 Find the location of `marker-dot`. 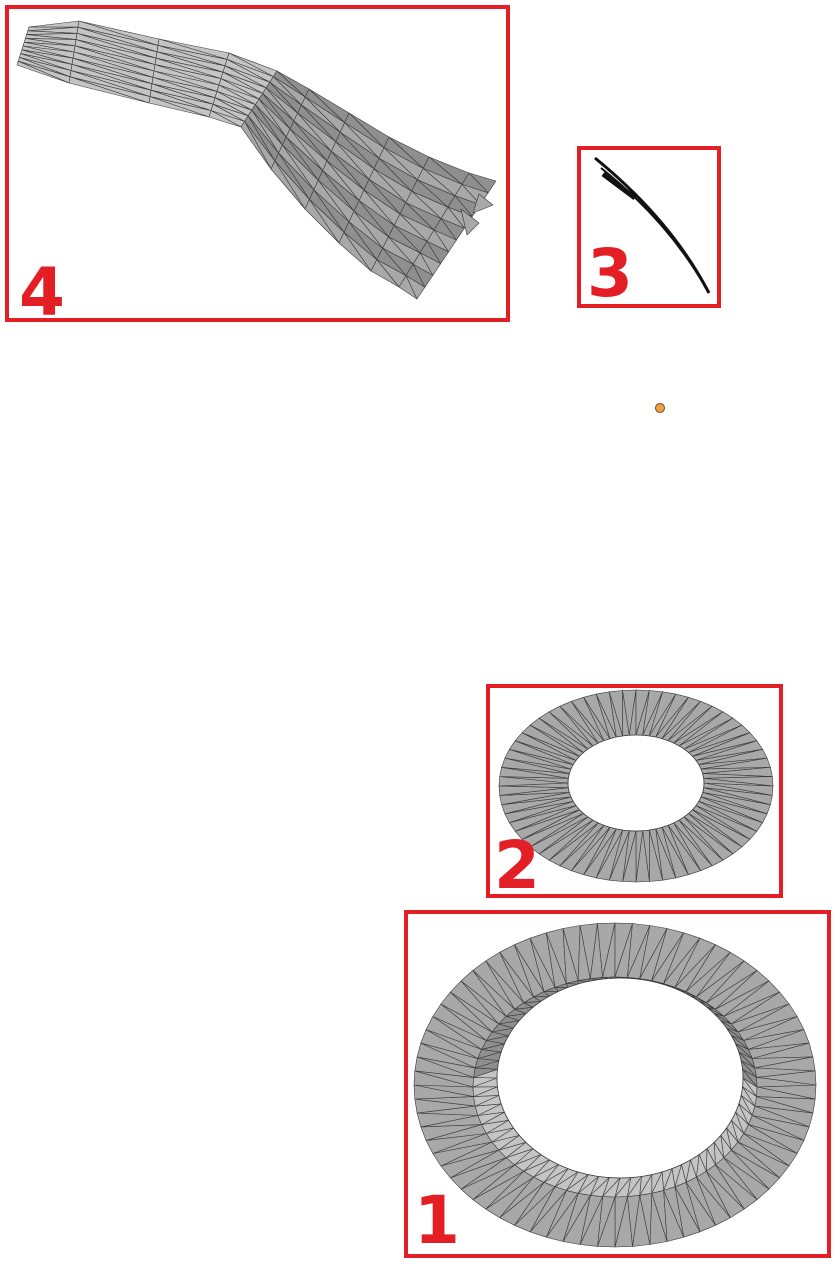

marker-dot is located at coordinates (660, 408).